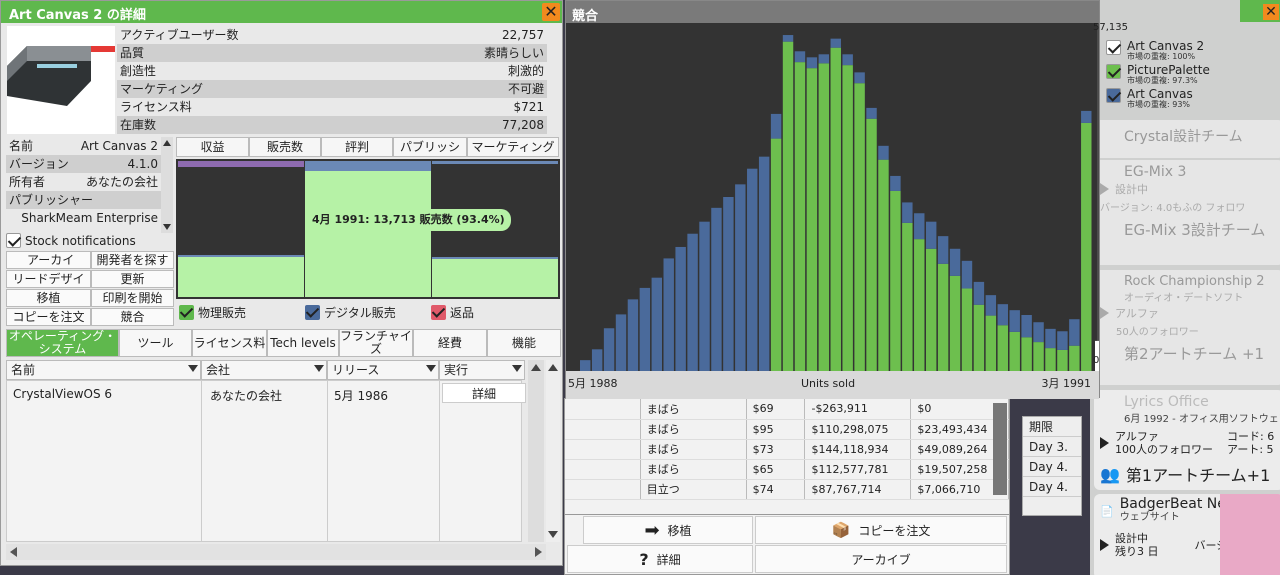 The width and height of the screenshot is (1280, 575). What do you see at coordinates (1187, 139) in the screenshot?
I see `team-card: Crystal設計チーム` at bounding box center [1187, 139].